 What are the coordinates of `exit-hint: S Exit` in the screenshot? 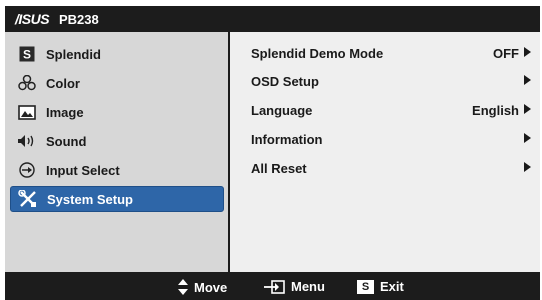 It's located at (380, 286).